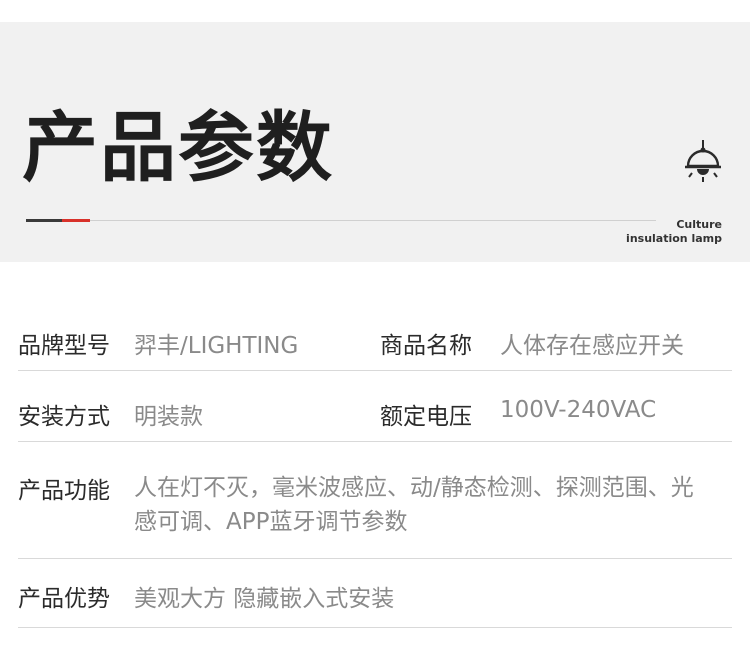 The image size is (750, 662). I want to click on spec-label-install: 安装方式, so click(64, 417).